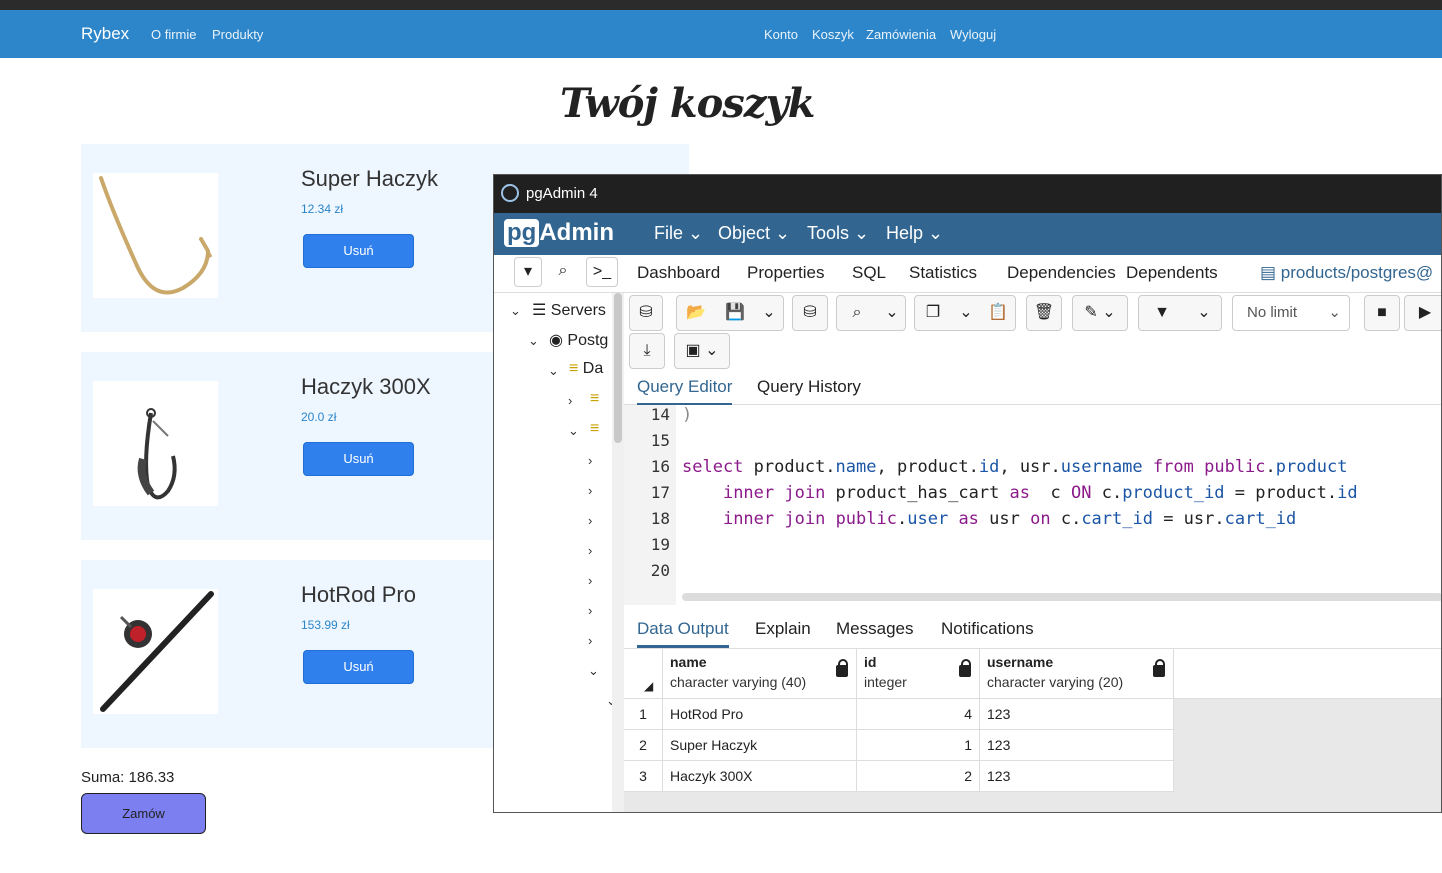 The image size is (1442, 873). What do you see at coordinates (646, 313) in the screenshot?
I see `database-connect-button: ⛁` at bounding box center [646, 313].